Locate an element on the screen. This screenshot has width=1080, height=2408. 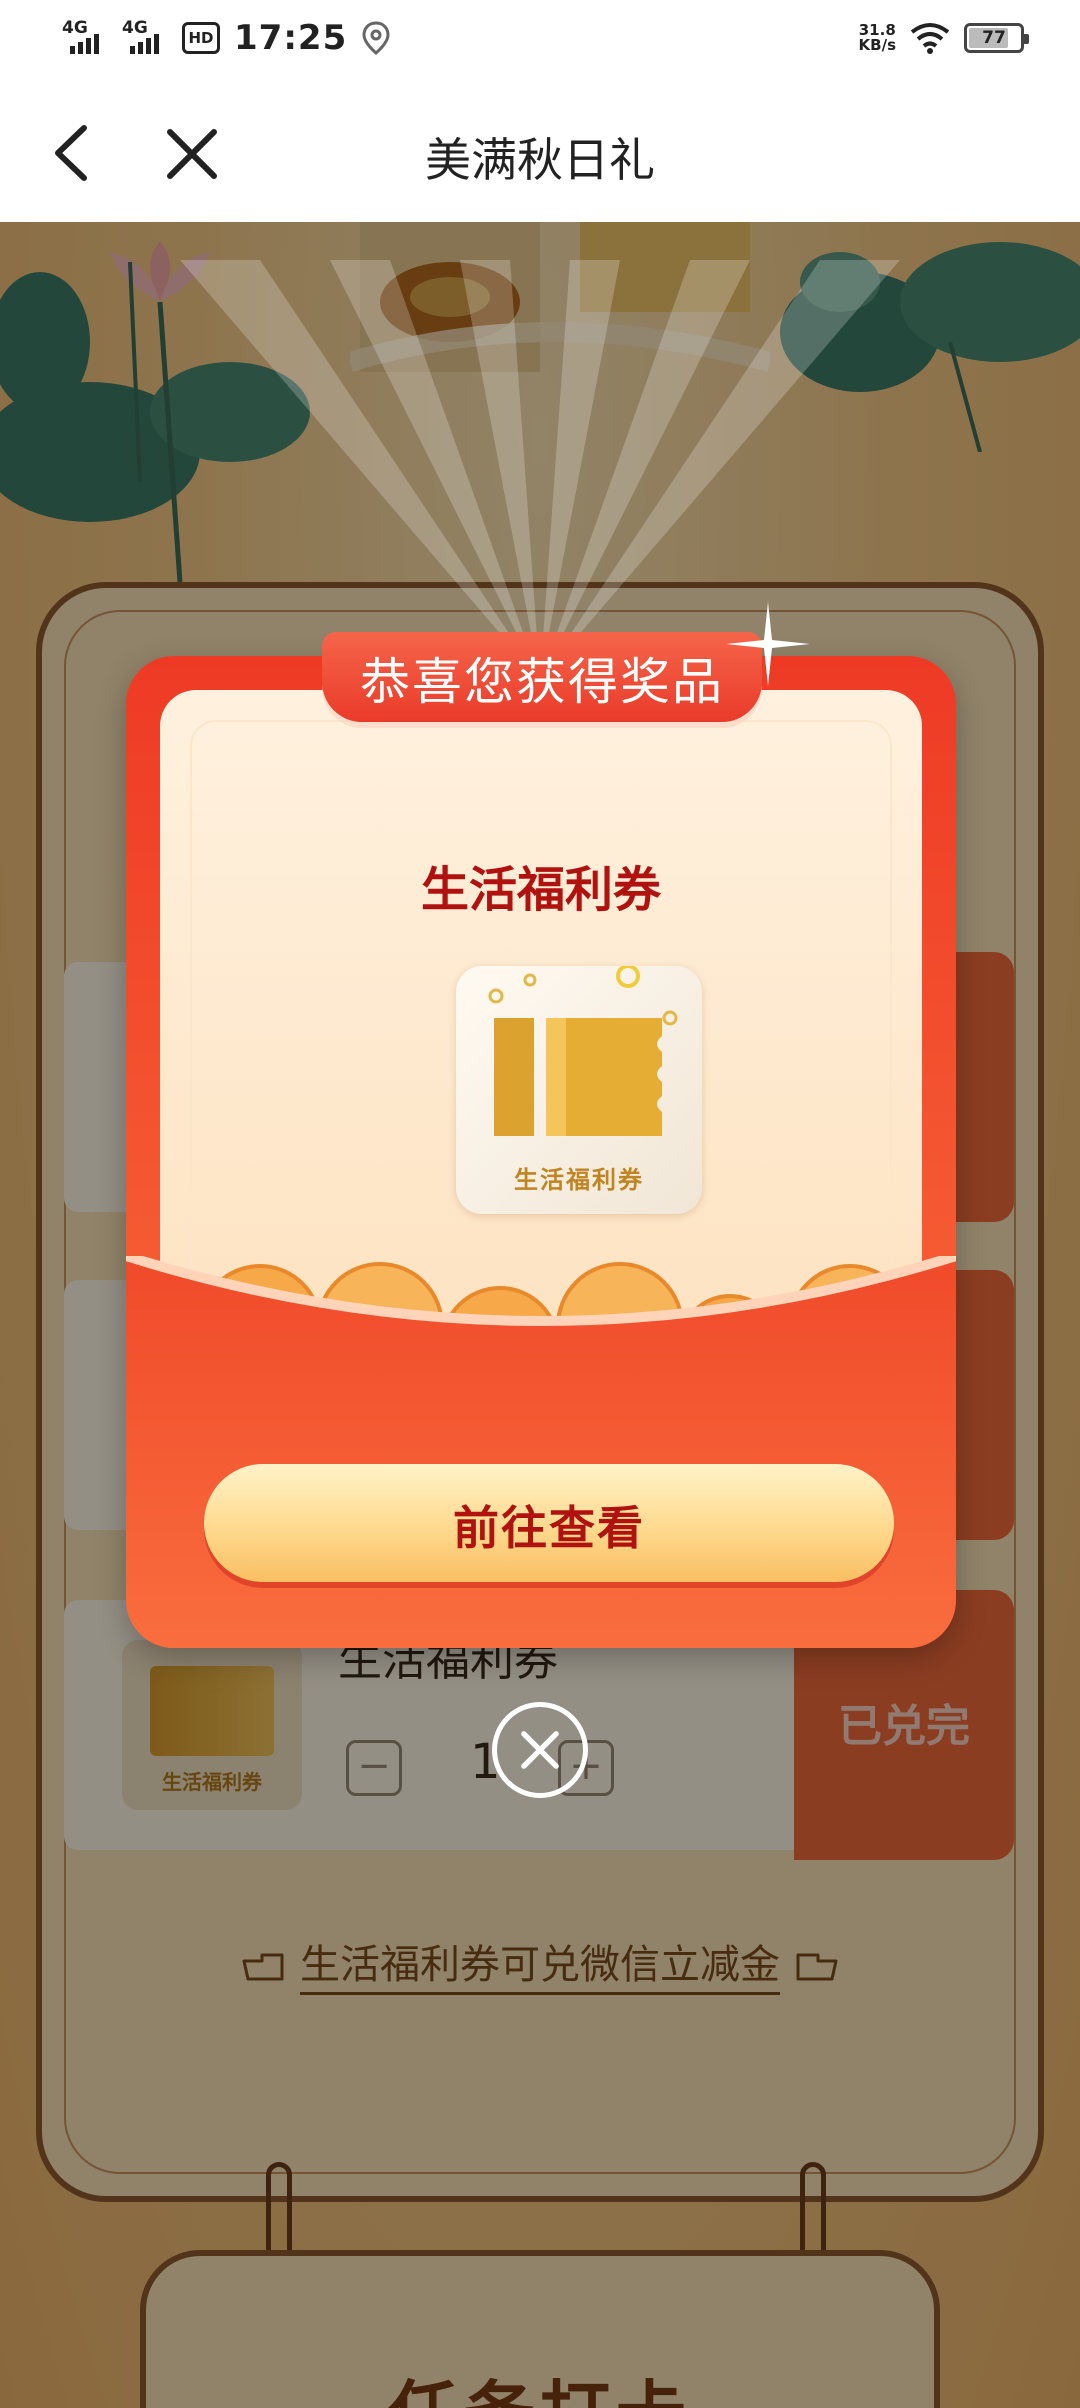
cell-signal-2: 4G is located at coordinates (145, 38).